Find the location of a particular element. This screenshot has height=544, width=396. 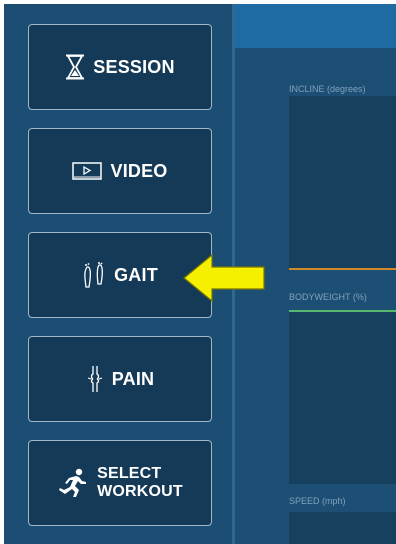

running-figure-icon is located at coordinates (73, 483).